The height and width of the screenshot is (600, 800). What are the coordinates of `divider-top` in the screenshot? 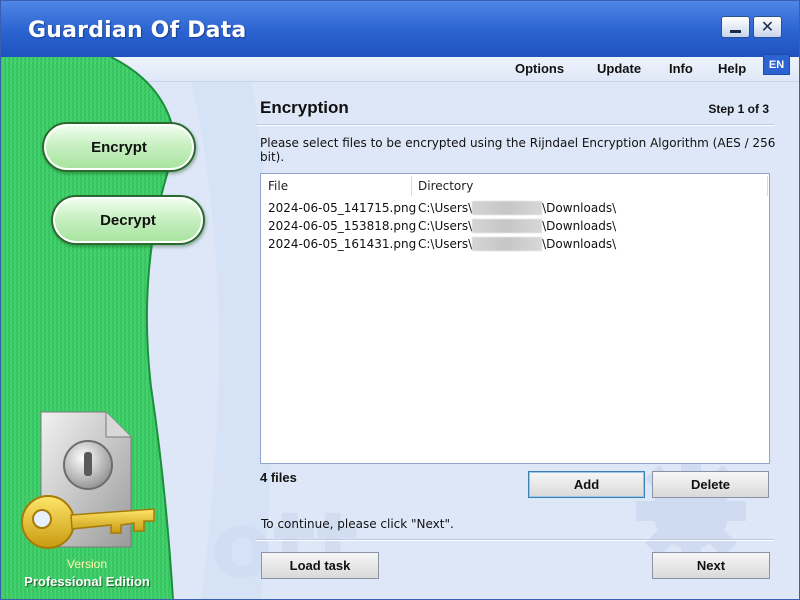 It's located at (515, 125).